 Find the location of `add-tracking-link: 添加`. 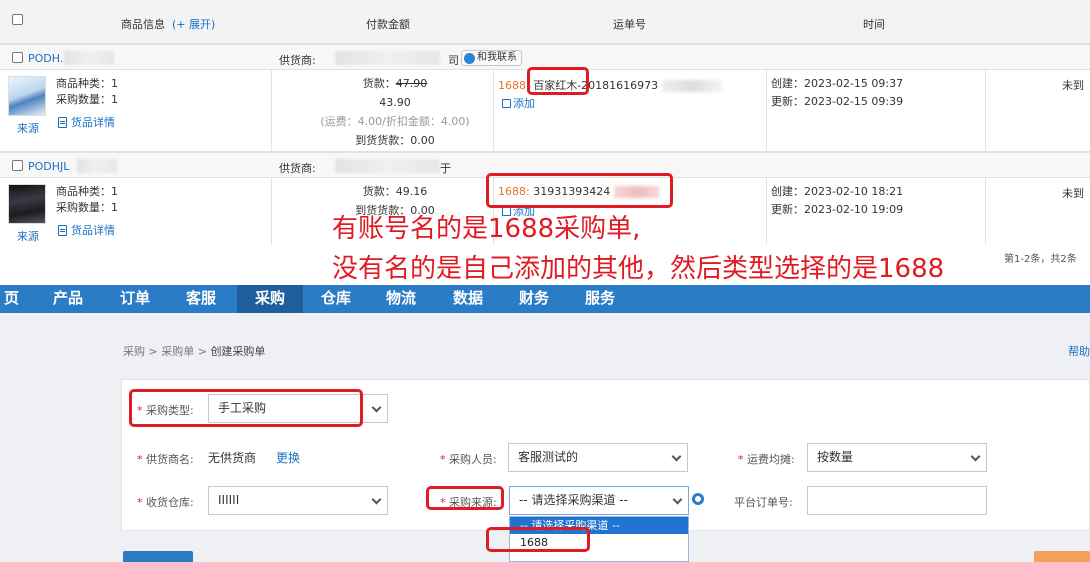

add-tracking-link: 添加 is located at coordinates (518, 103).